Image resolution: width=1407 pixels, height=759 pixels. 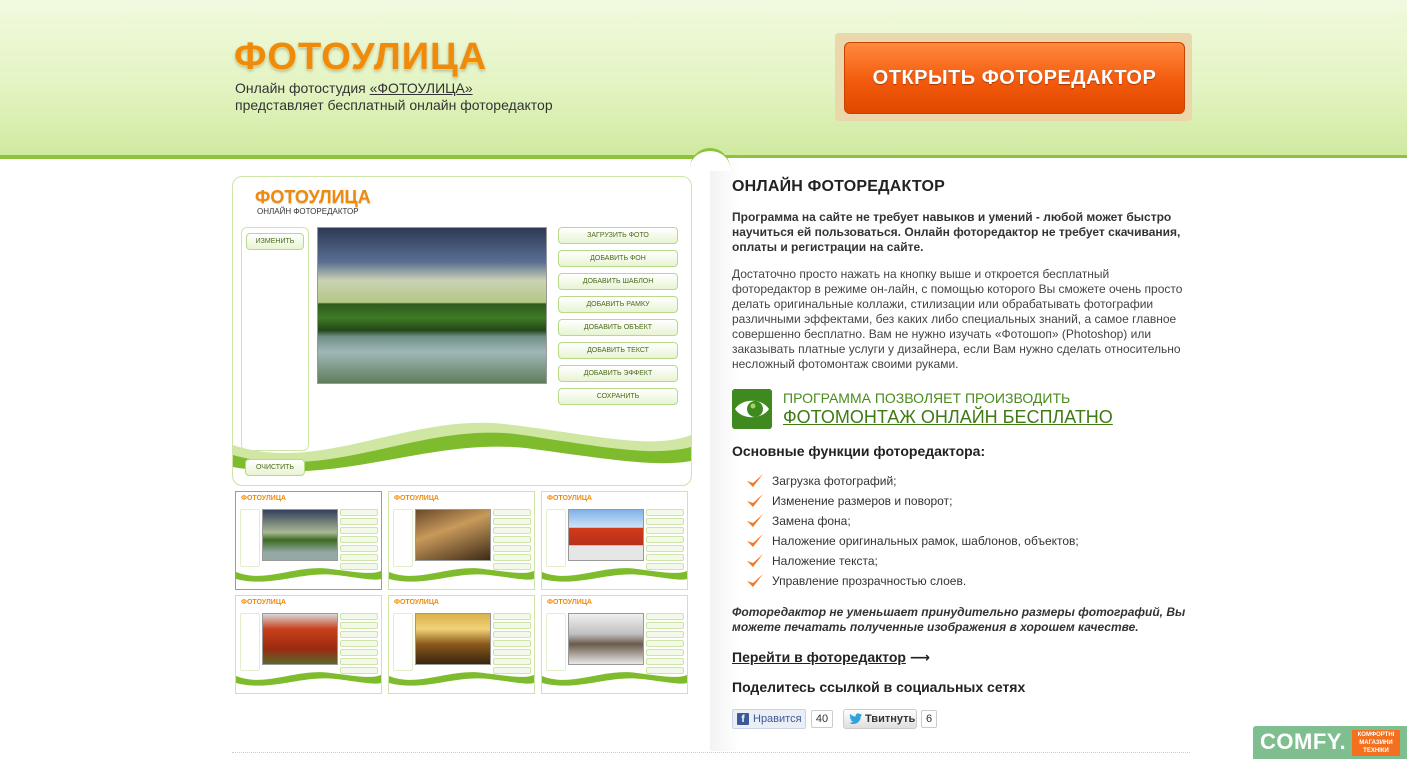 I want to click on feature-item: Управление прозрачностью слоев., so click(x=912, y=582).